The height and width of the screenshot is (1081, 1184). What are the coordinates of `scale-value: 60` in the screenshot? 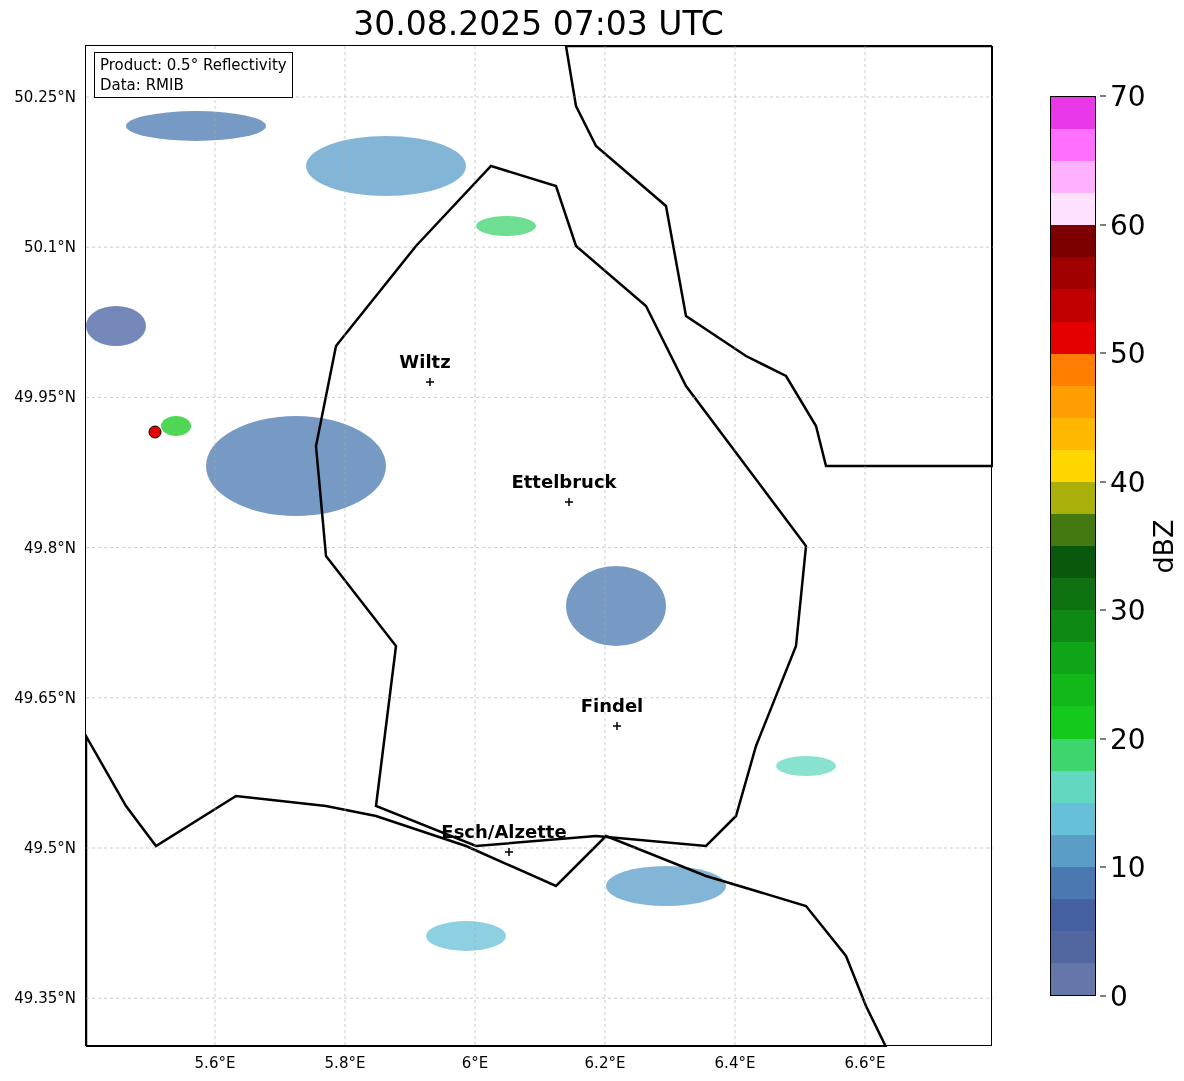 It's located at (1128, 225).